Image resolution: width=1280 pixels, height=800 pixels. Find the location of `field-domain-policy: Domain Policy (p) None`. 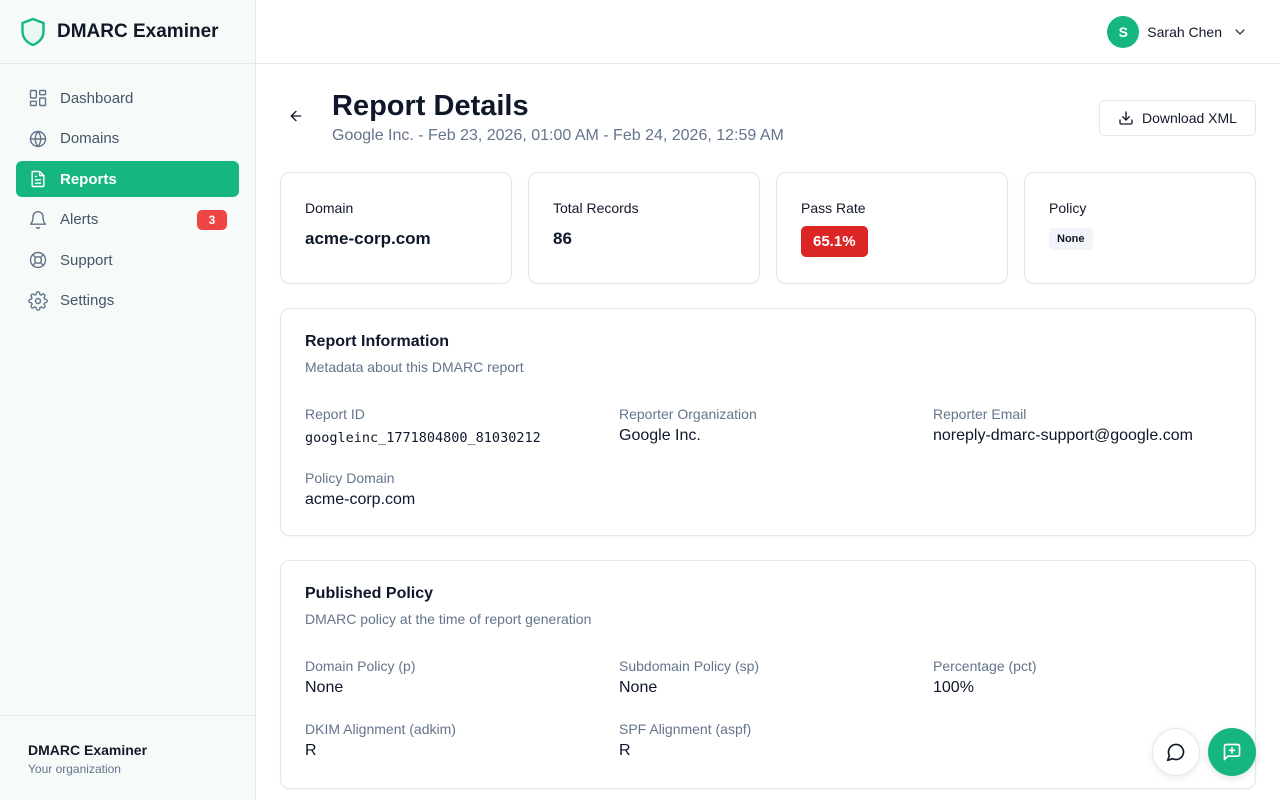

field-domain-policy: Domain Policy (p) None is located at coordinates (462, 677).